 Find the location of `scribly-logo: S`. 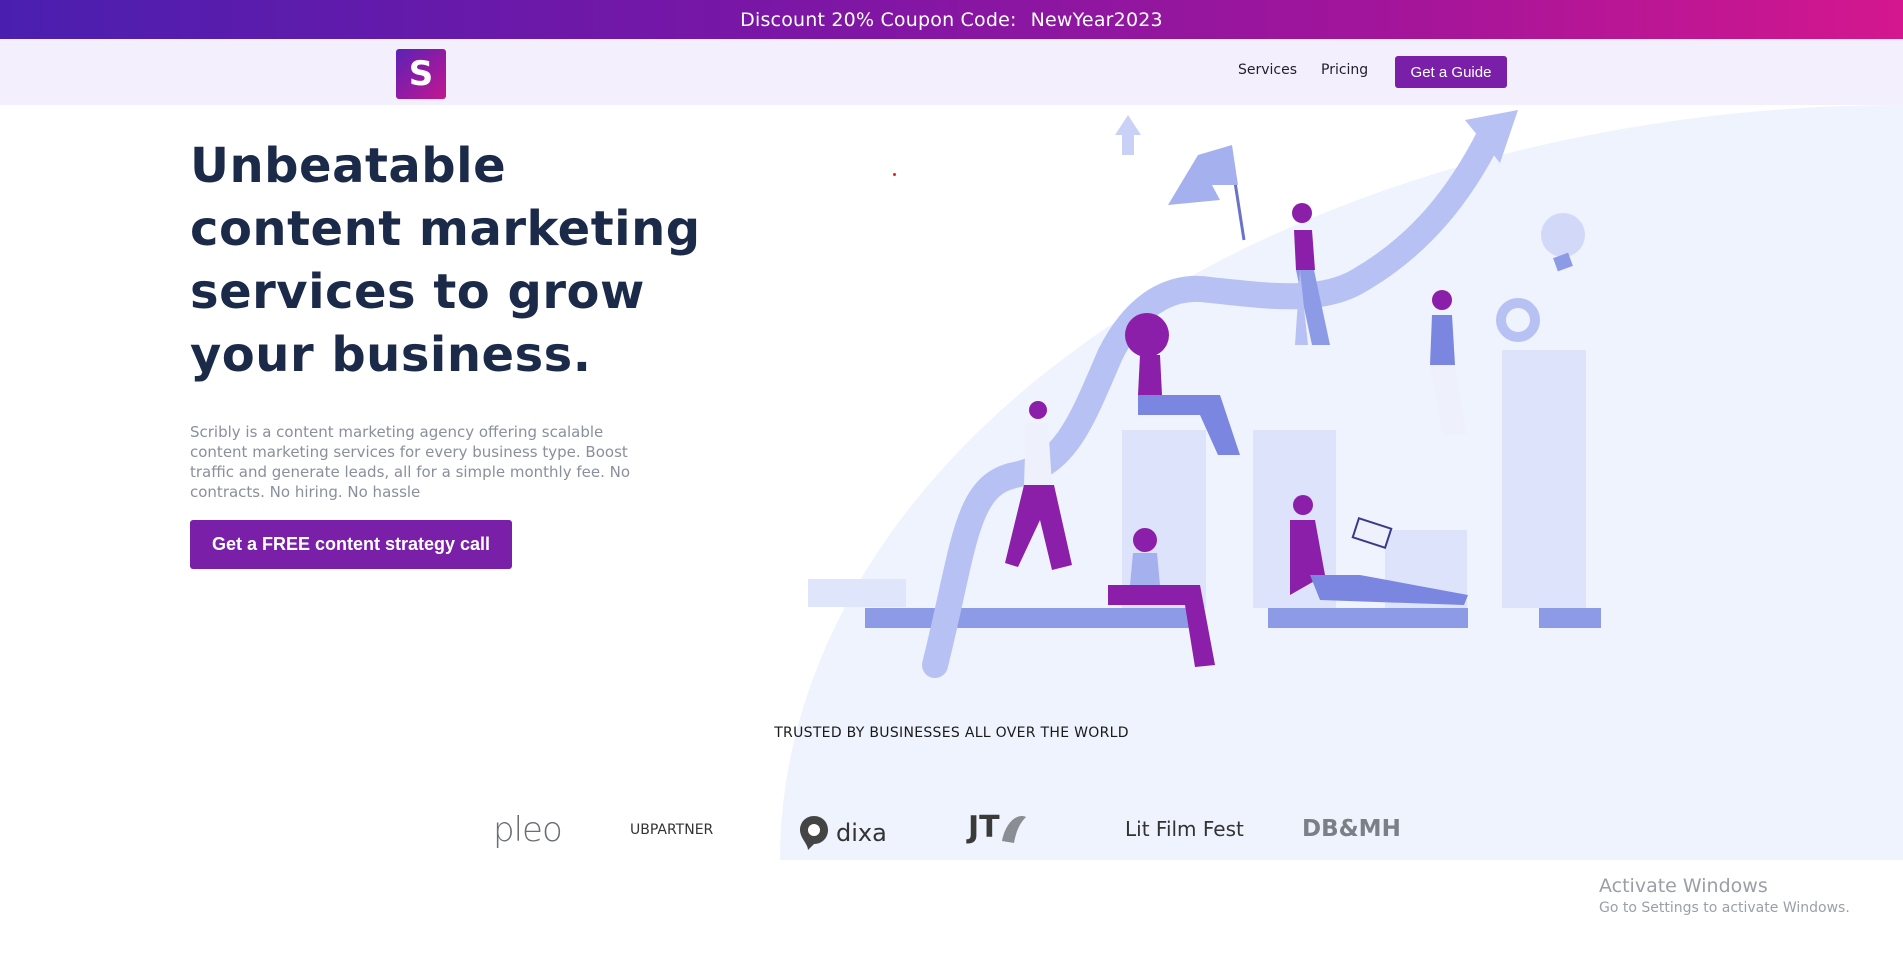

scribly-logo: S is located at coordinates (421, 74).